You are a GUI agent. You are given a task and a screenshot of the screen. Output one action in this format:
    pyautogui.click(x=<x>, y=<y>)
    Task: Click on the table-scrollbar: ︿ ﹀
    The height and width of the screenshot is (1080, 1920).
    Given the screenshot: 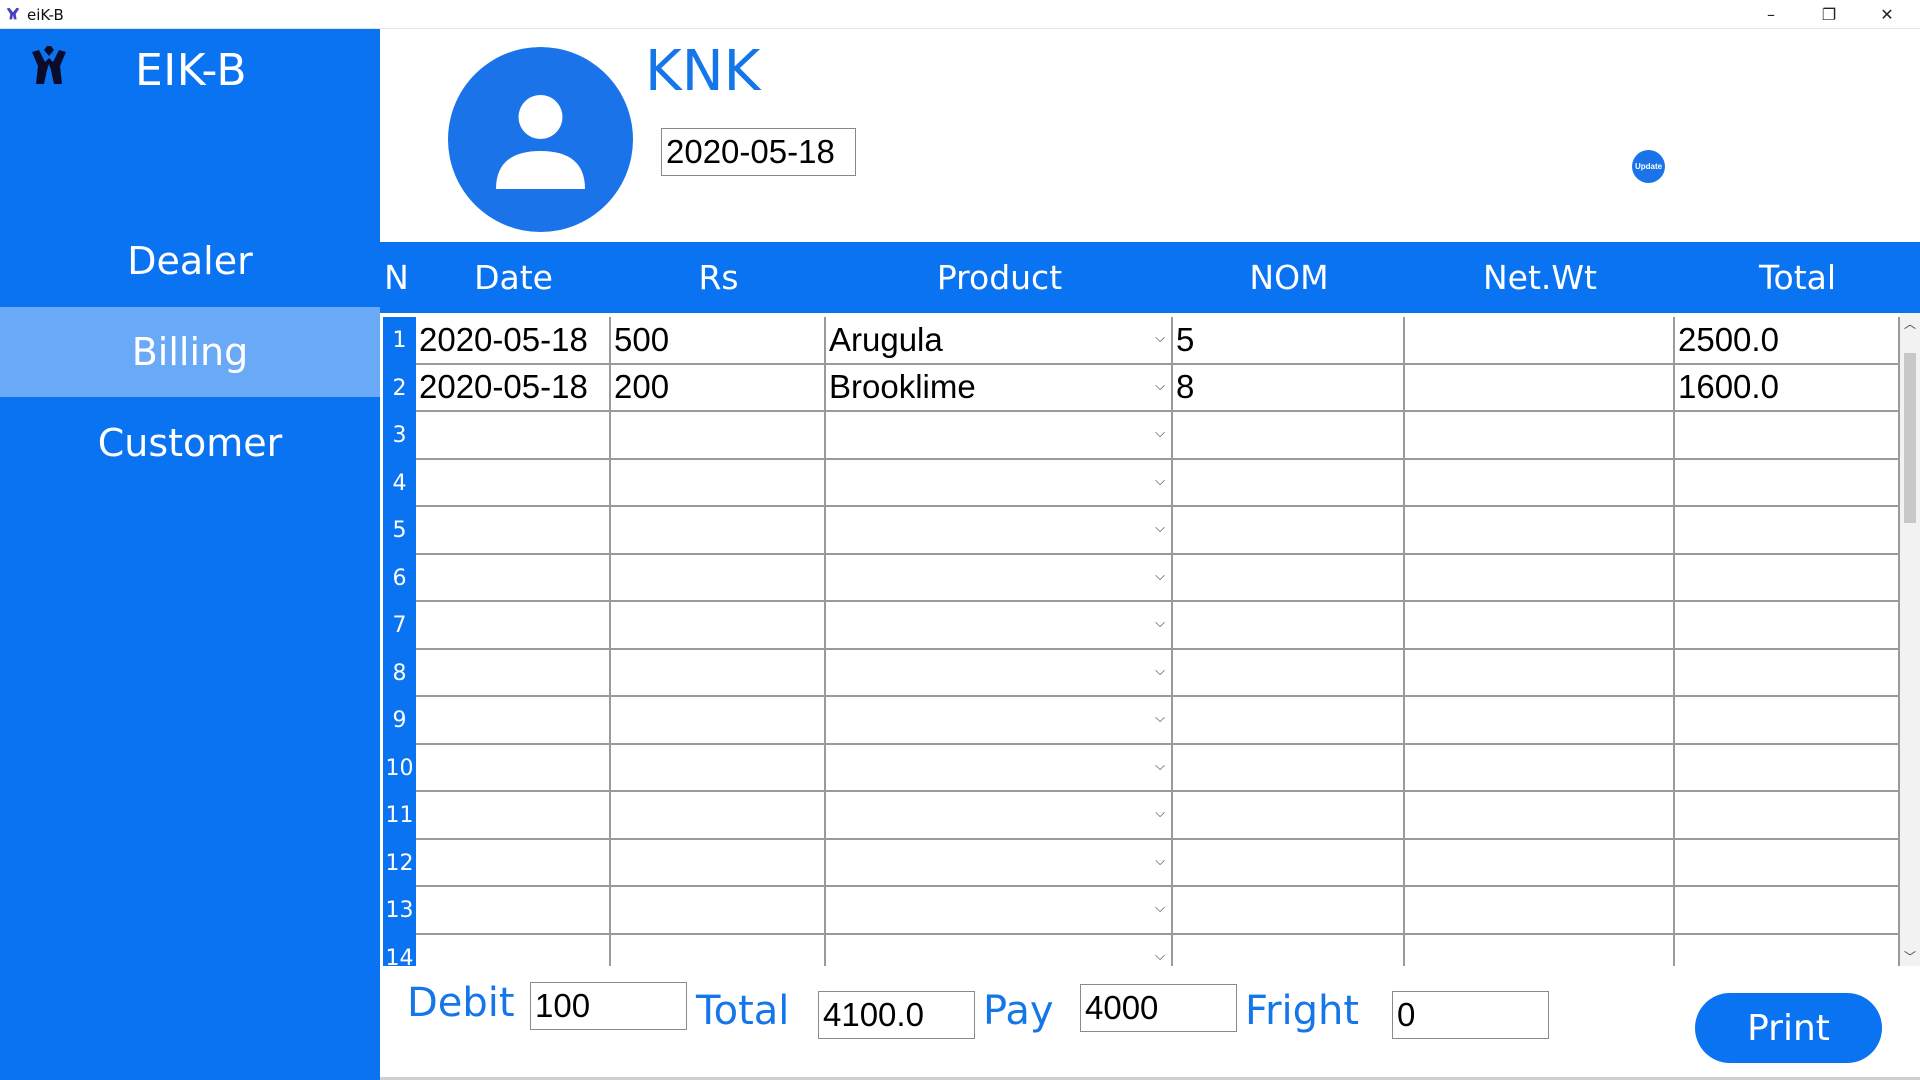 What is the action you would take?
    pyautogui.click(x=1910, y=639)
    